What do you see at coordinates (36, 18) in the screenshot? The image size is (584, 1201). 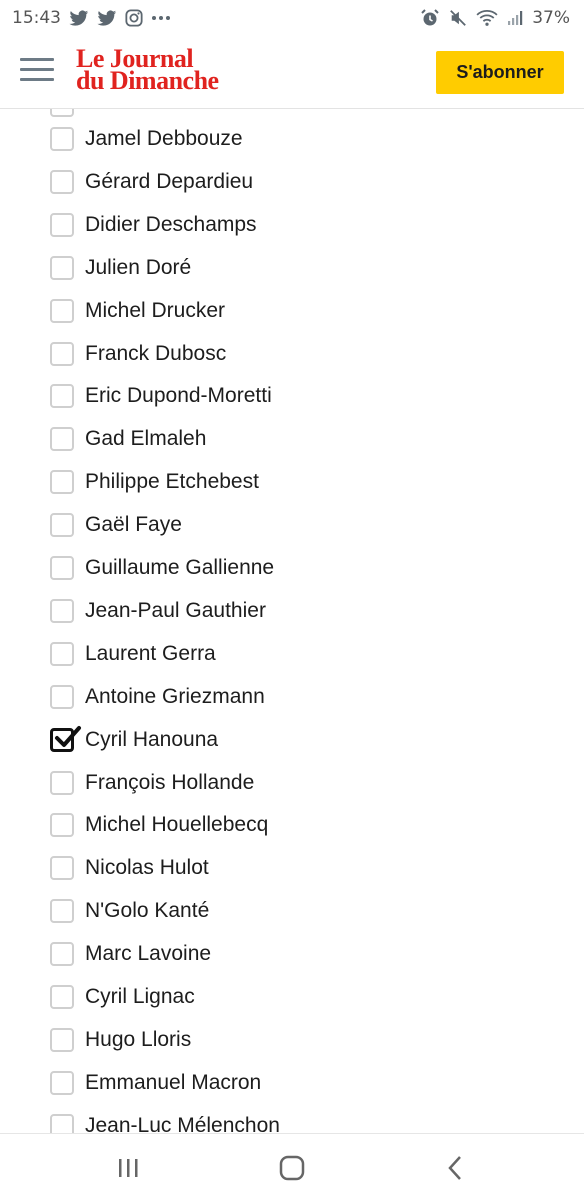 I see `clock: 15:43` at bounding box center [36, 18].